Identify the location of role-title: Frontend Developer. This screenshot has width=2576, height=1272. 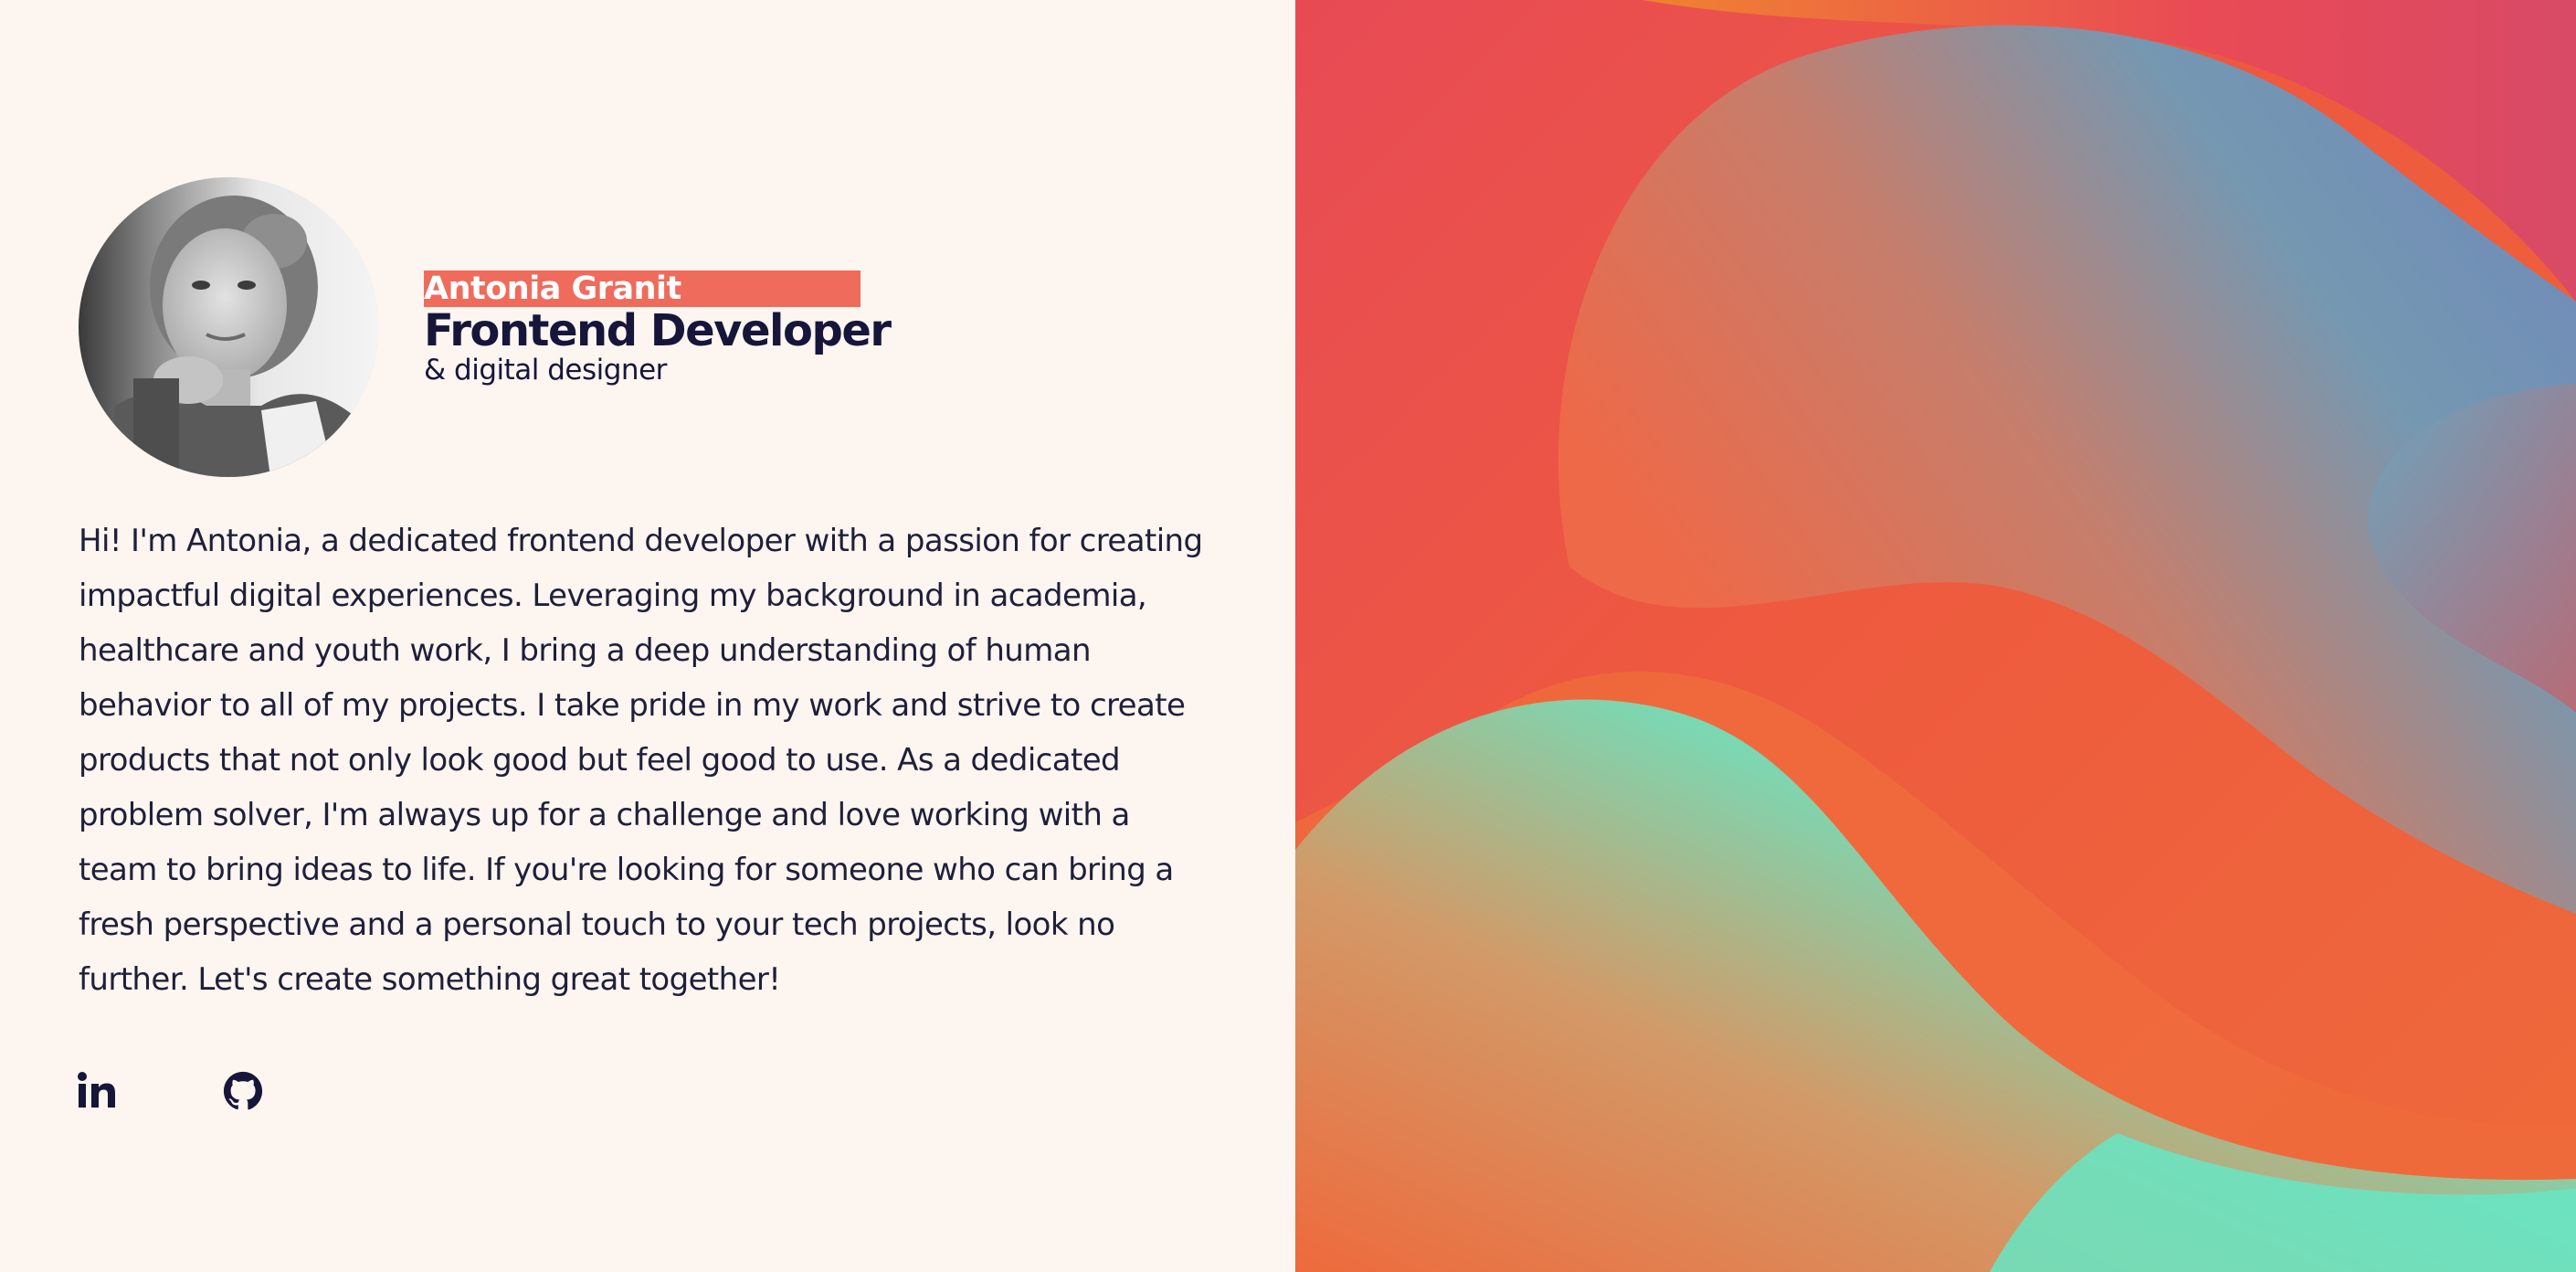
(658, 330).